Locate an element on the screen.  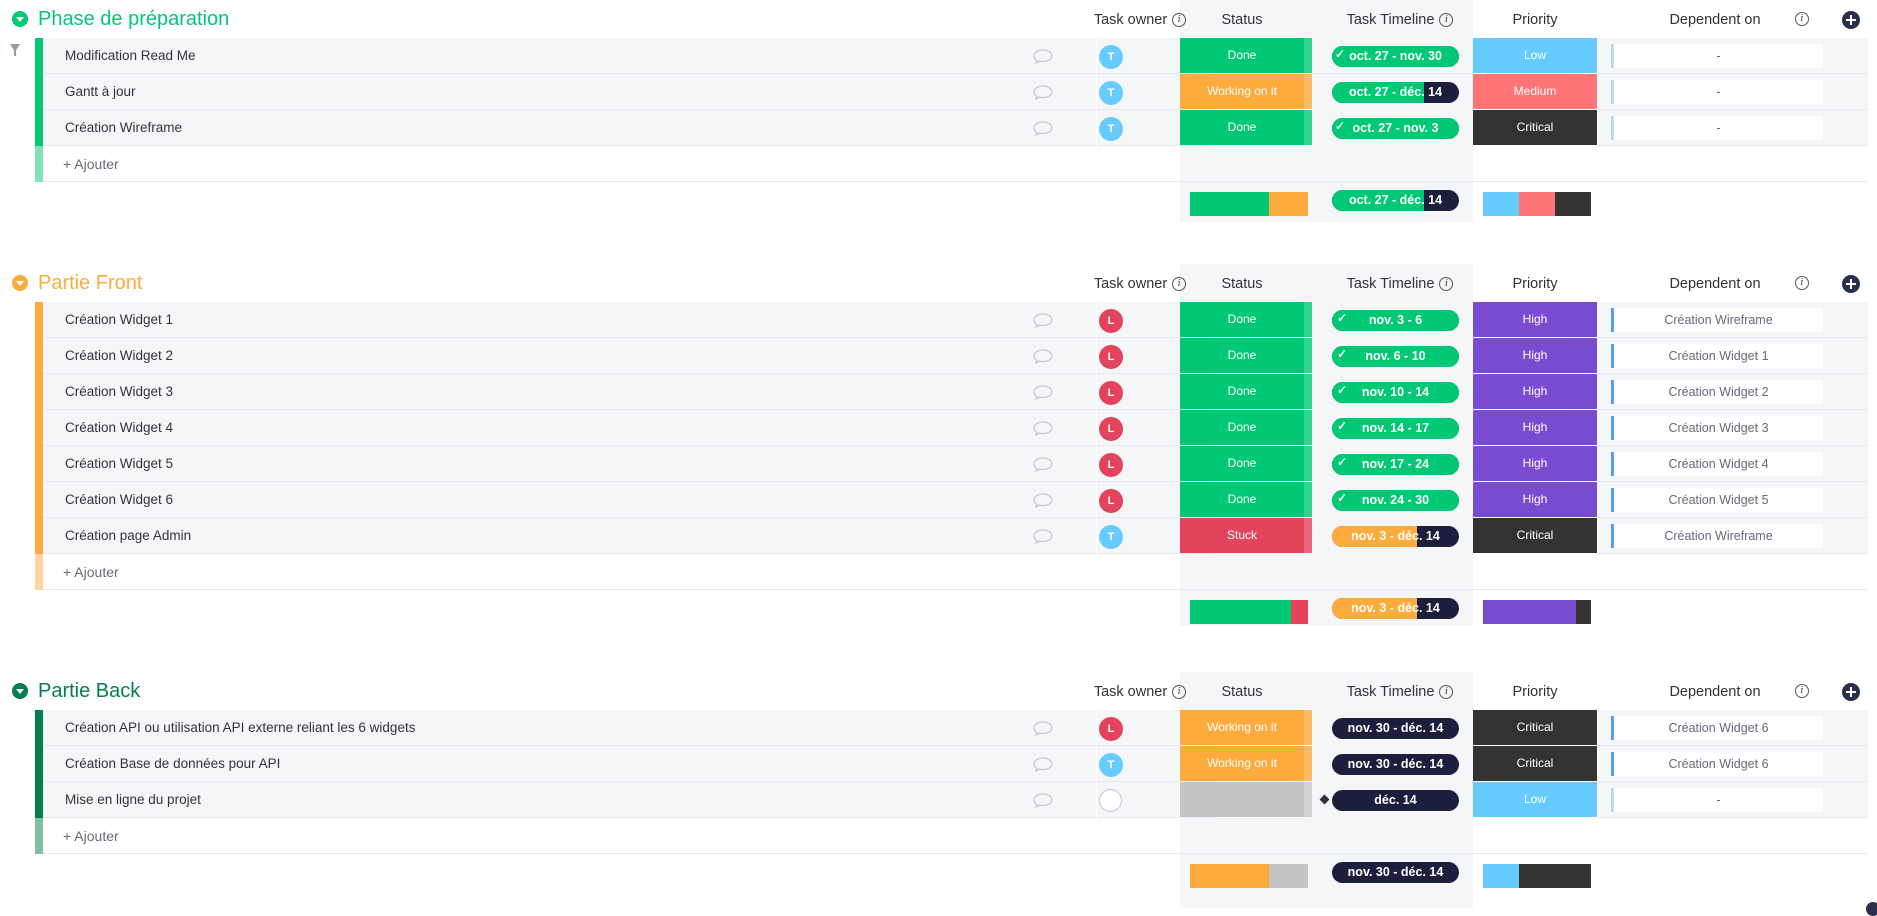
task-name-cell: Création Widget 4 is located at coordinates (569, 428).